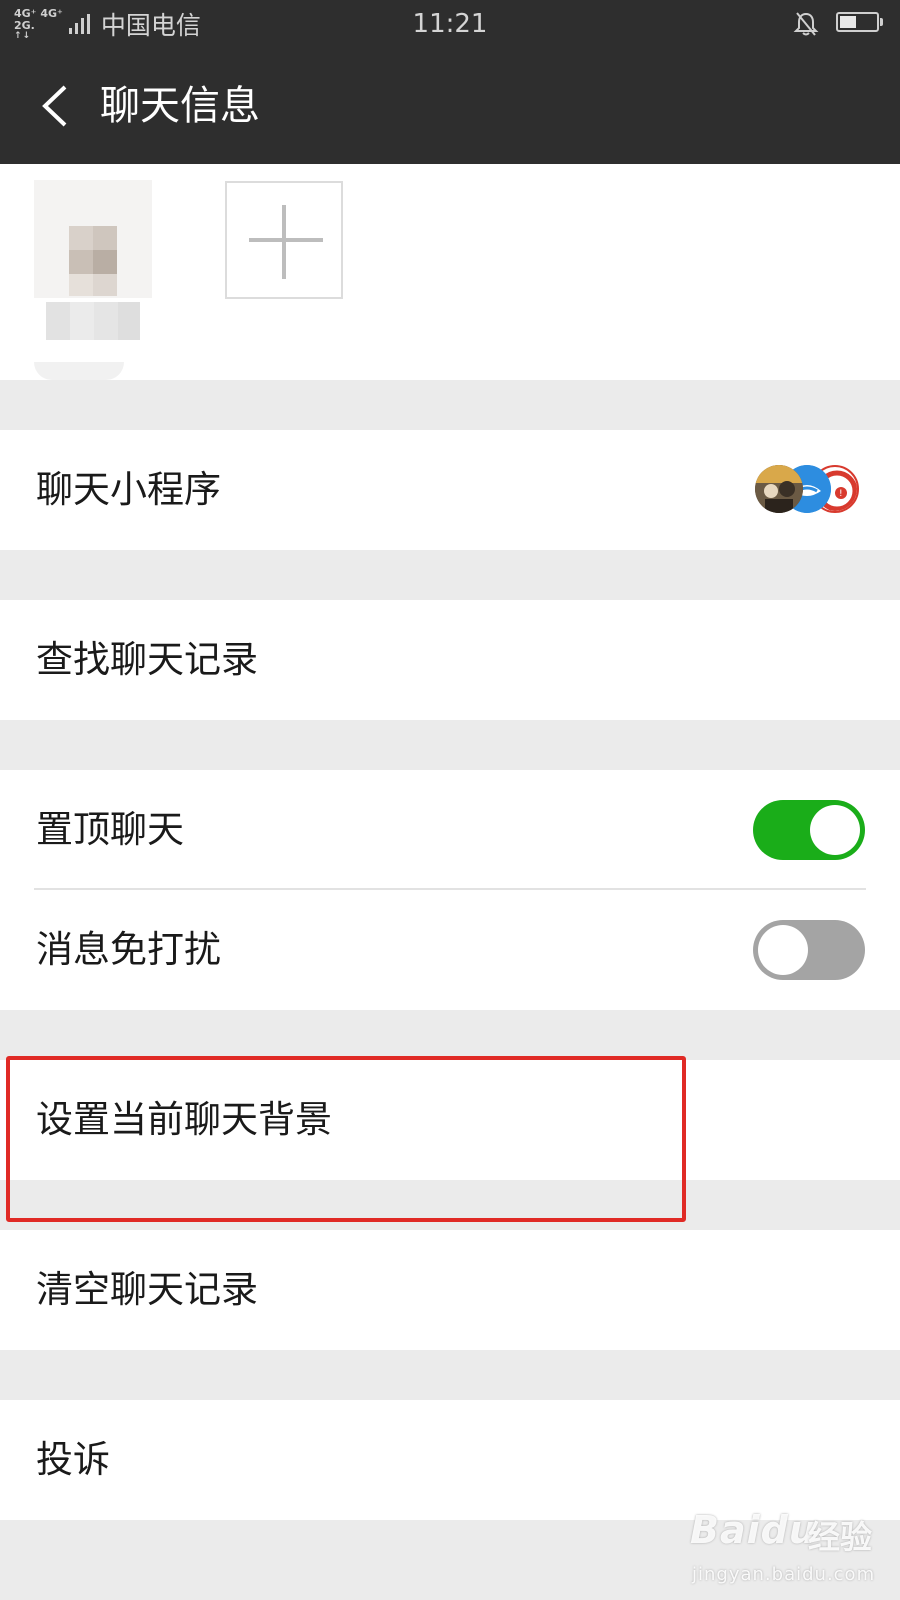 The image size is (900, 1600). What do you see at coordinates (450, 272) in the screenshot?
I see `members-panel` at bounding box center [450, 272].